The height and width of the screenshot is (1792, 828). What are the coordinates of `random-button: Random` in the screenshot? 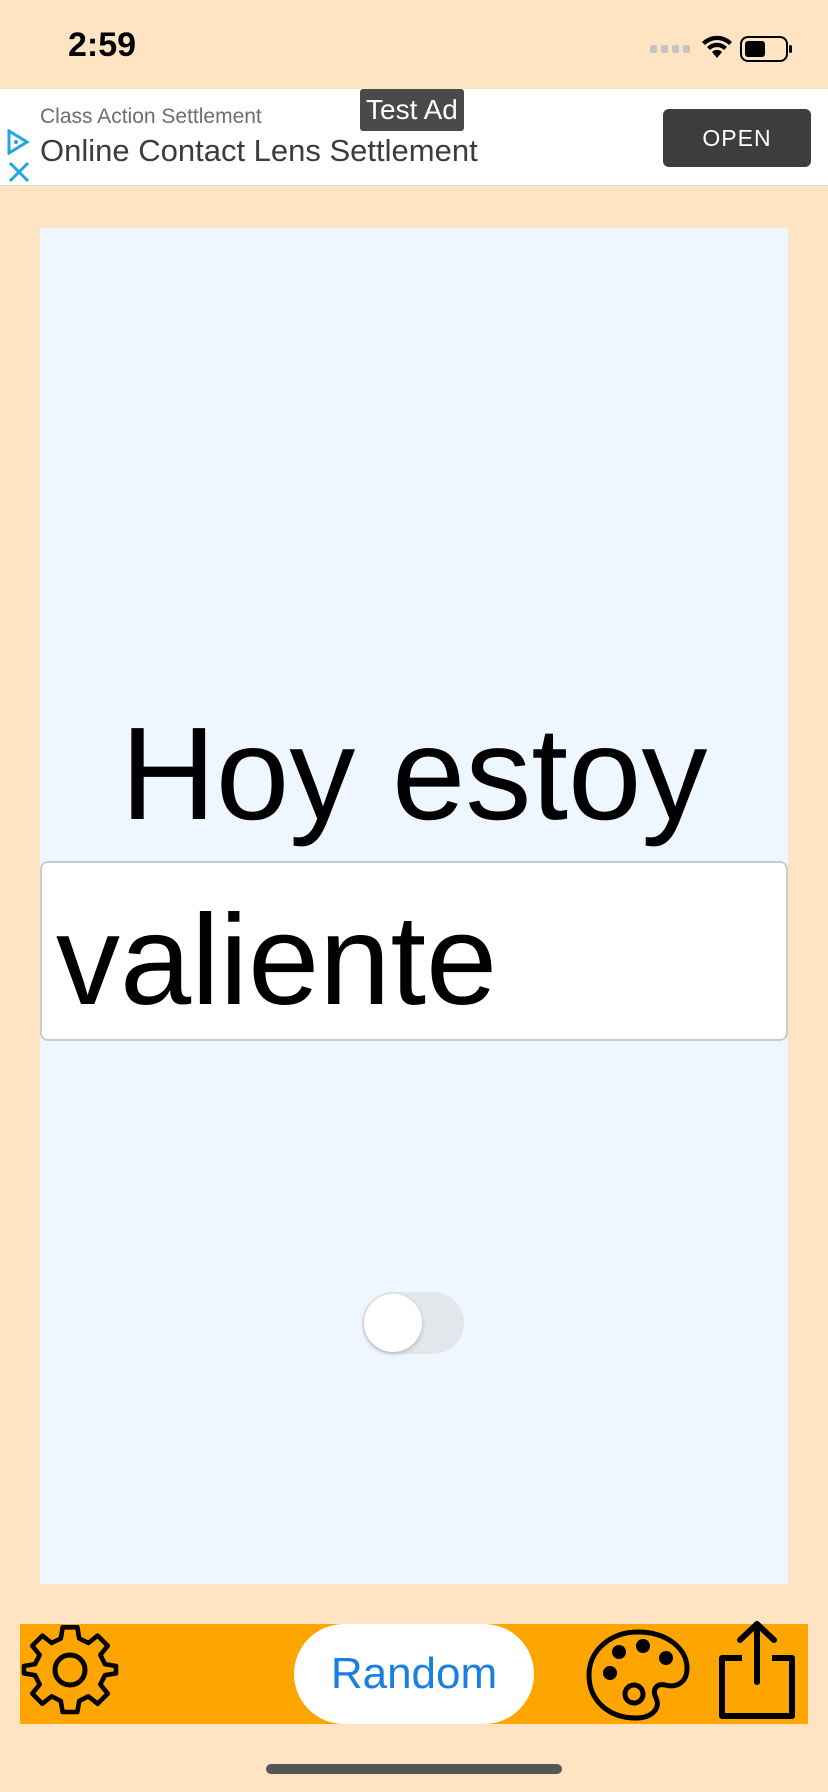 It's located at (414, 1674).